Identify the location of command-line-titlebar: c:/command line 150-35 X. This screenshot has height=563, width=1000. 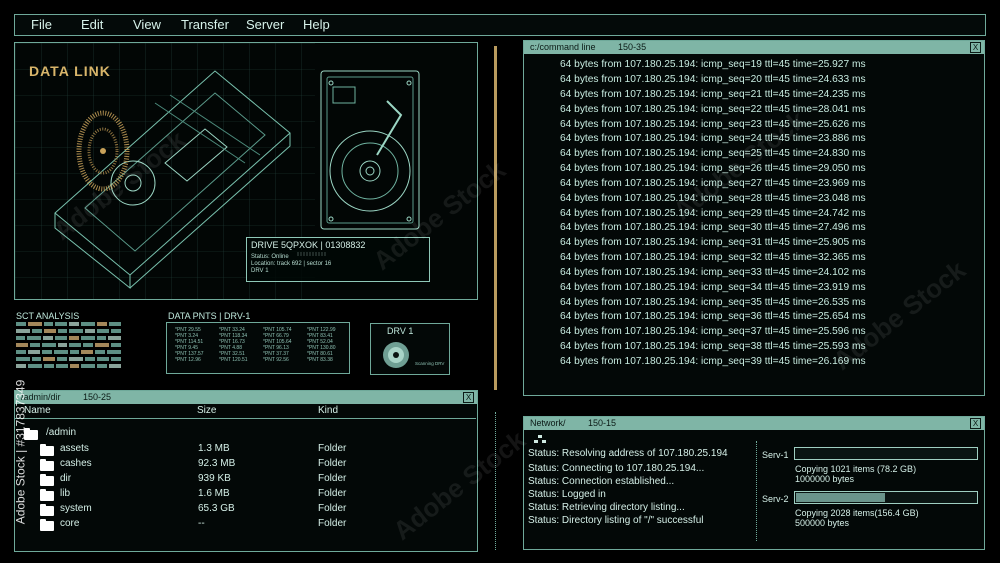
(754, 47).